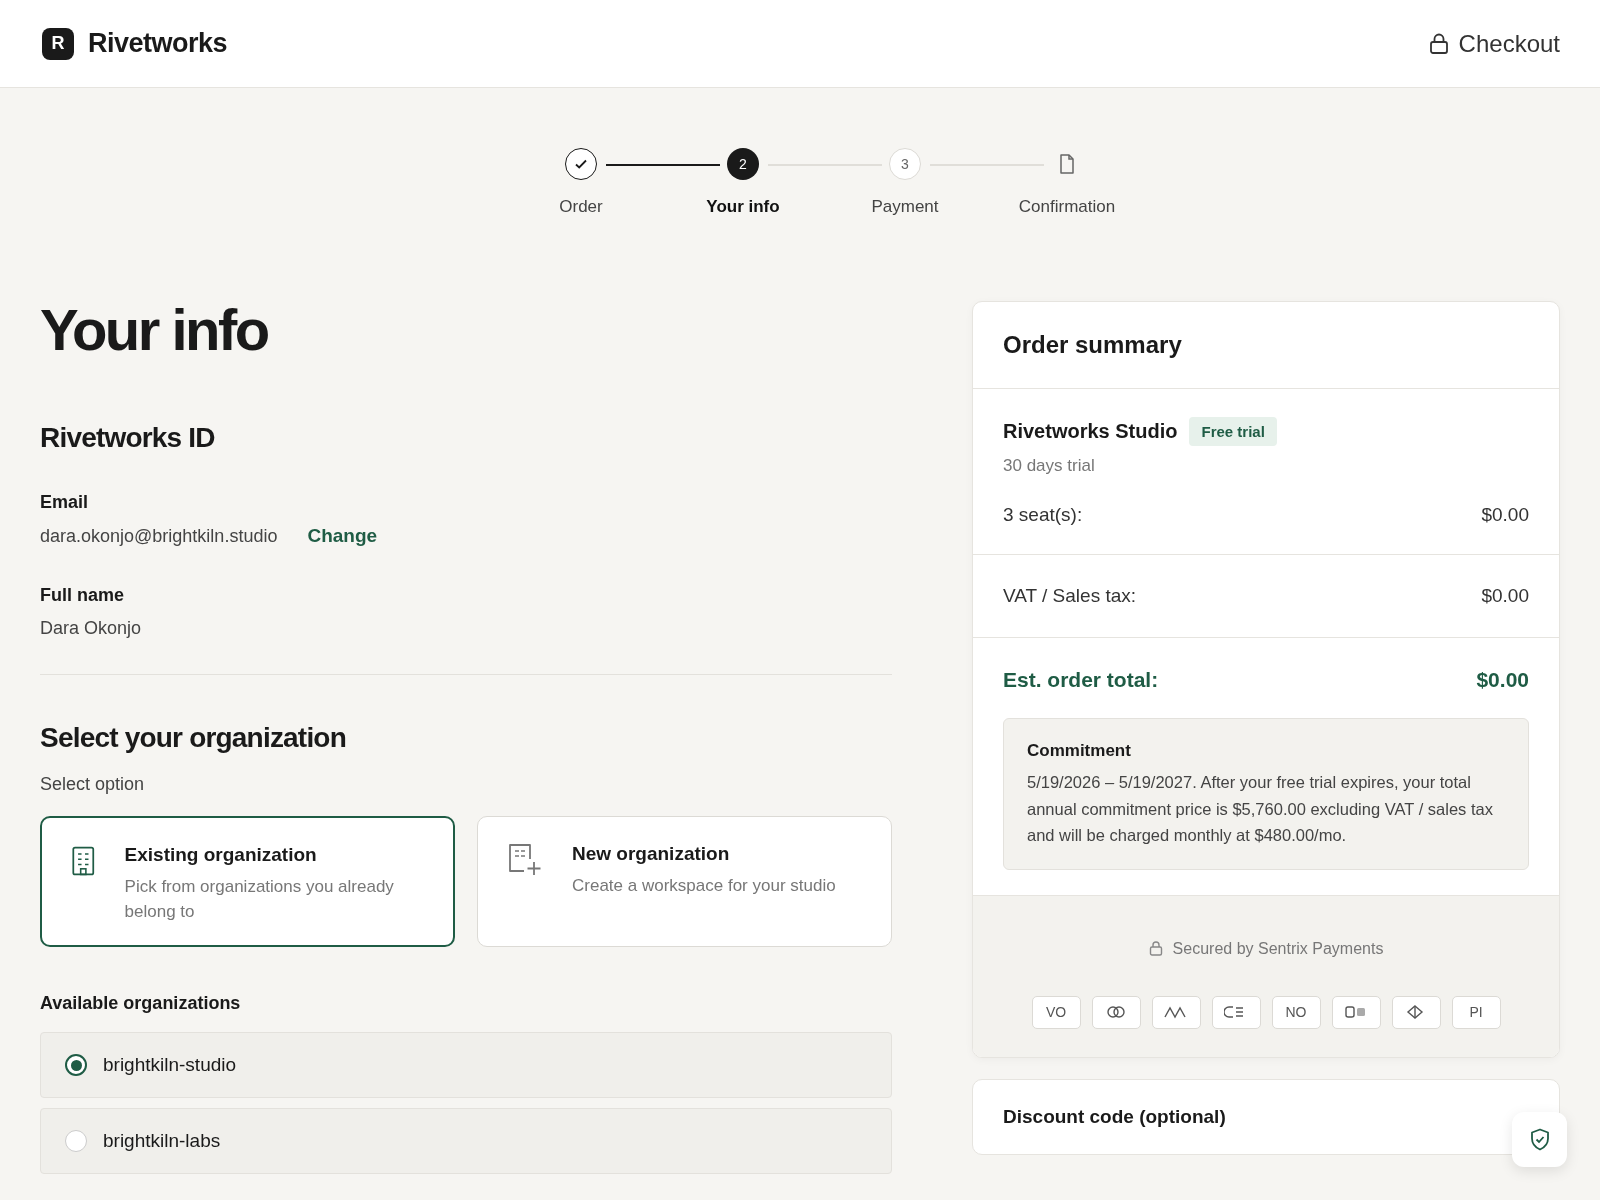  I want to click on change-link: Change, so click(342, 536).